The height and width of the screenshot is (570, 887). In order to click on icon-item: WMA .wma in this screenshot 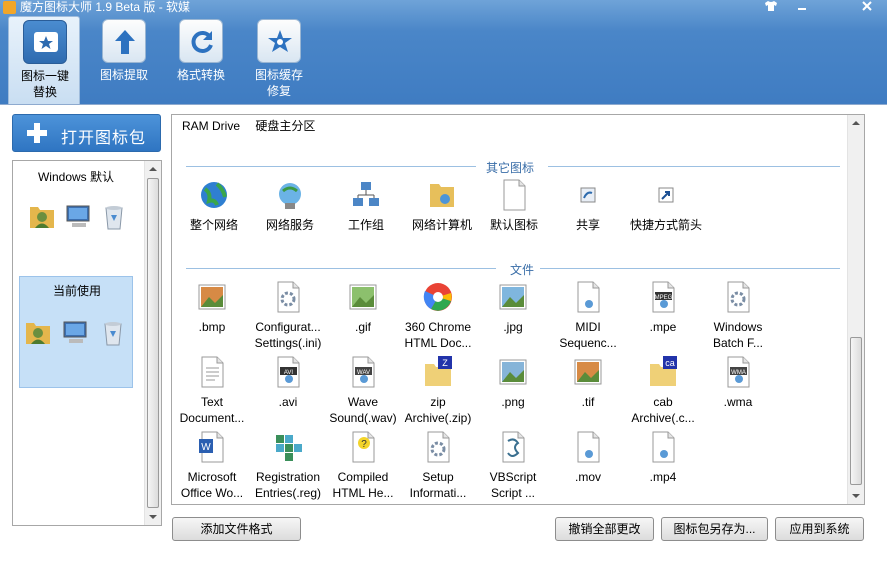, I will do `click(738, 391)`.